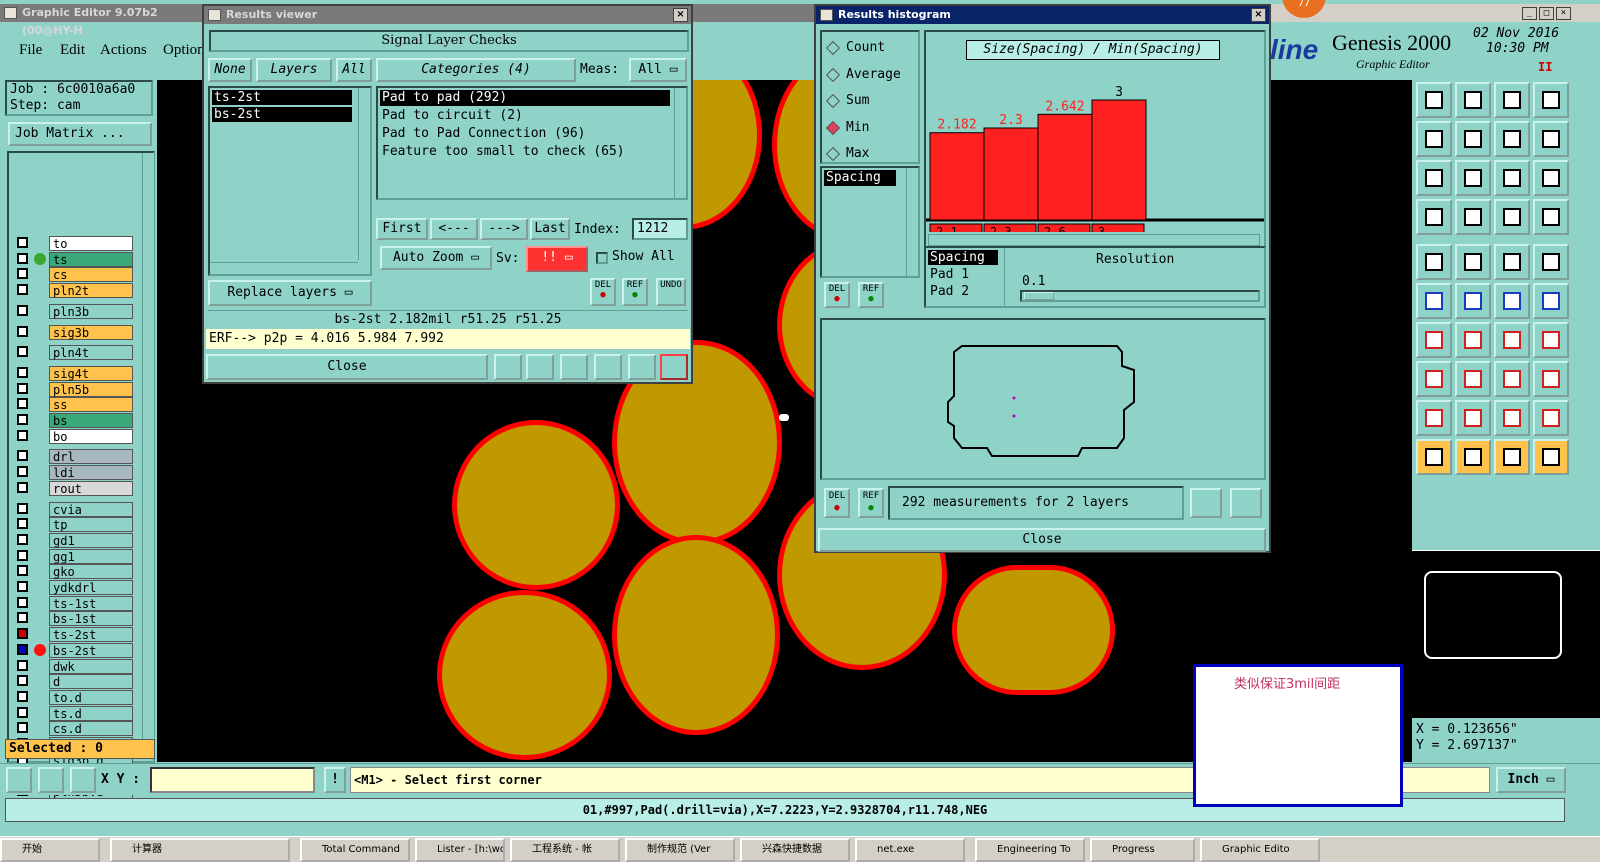 The width and height of the screenshot is (1600, 862). I want to click on resolution-slider, so click(1140, 296).